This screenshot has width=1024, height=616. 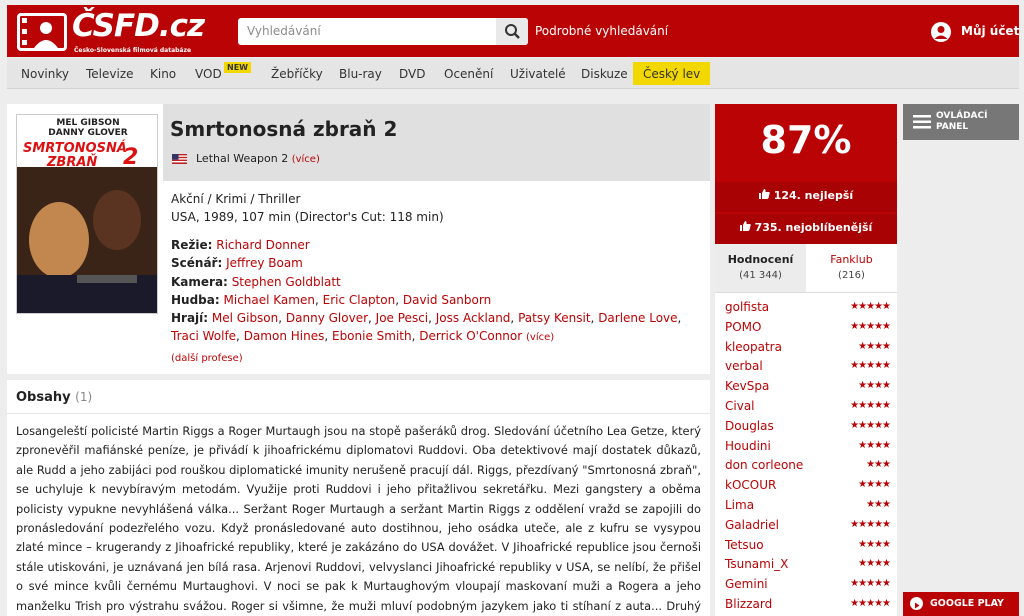 What do you see at coordinates (916, 603) in the screenshot?
I see `play-icon` at bounding box center [916, 603].